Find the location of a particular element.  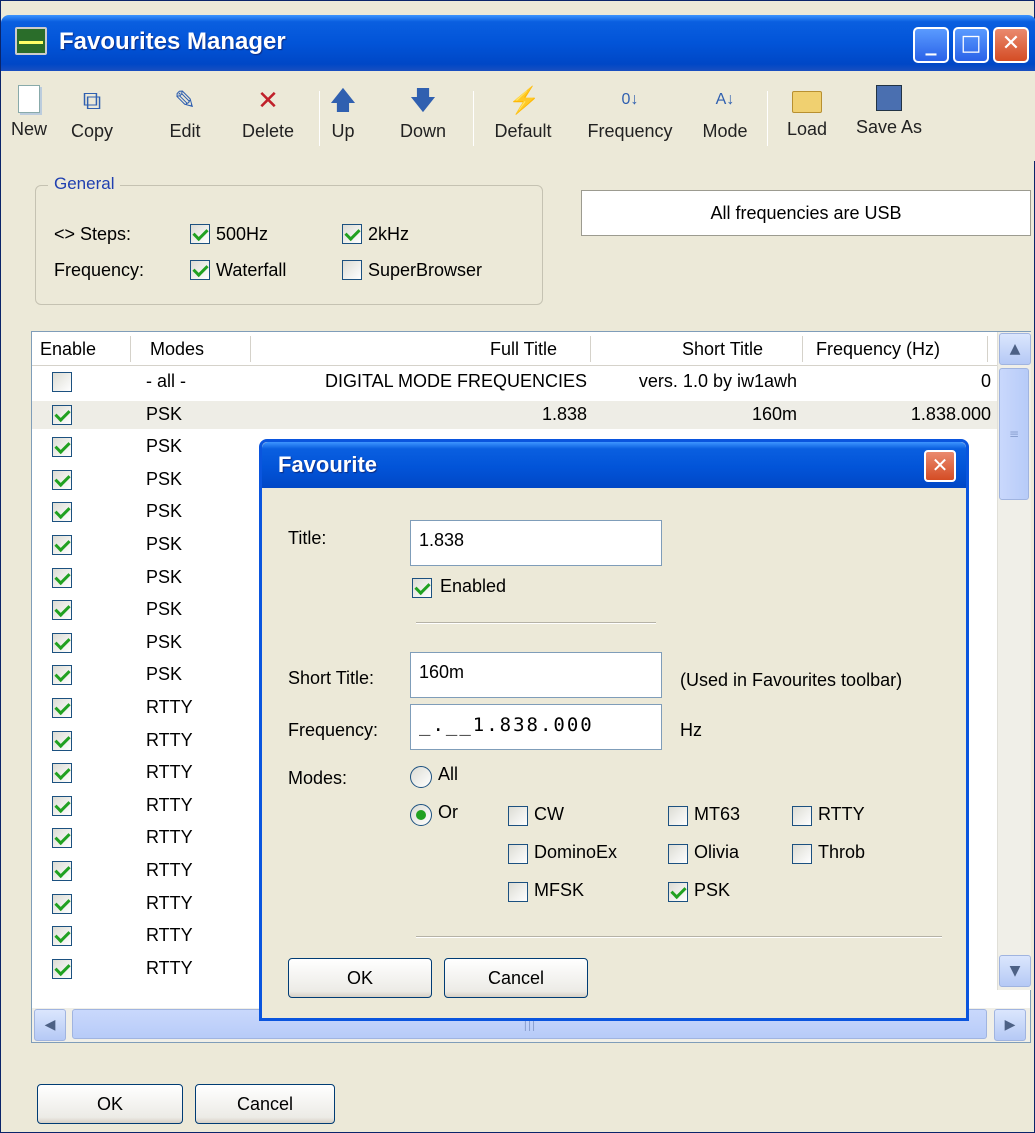

checkbox-waterfall is located at coordinates (200, 270).